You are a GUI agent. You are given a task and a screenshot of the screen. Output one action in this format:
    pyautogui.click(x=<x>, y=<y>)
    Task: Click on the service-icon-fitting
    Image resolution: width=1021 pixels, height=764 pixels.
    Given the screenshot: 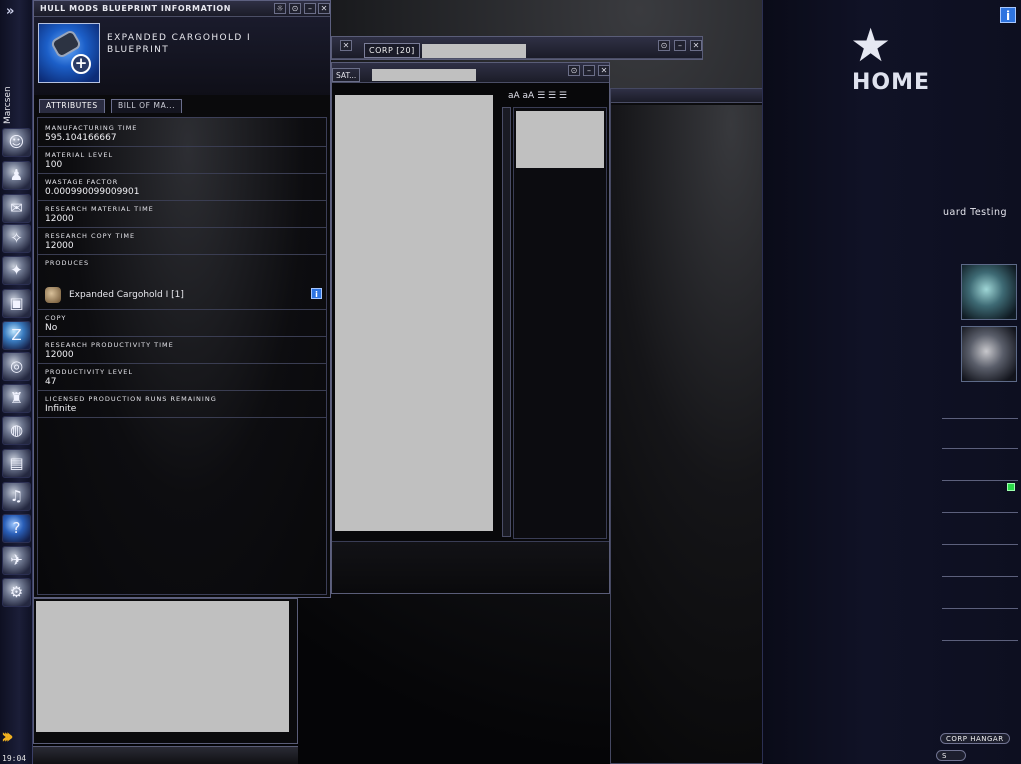 What is the action you would take?
    pyautogui.click(x=989, y=354)
    